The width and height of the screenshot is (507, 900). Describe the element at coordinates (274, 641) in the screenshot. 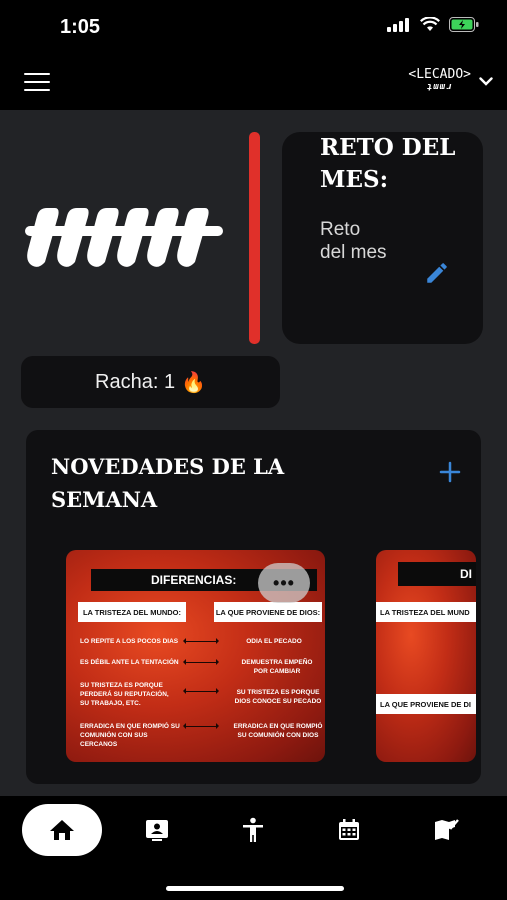

I see `slide-right-row: ODIA EL PECADO` at that location.